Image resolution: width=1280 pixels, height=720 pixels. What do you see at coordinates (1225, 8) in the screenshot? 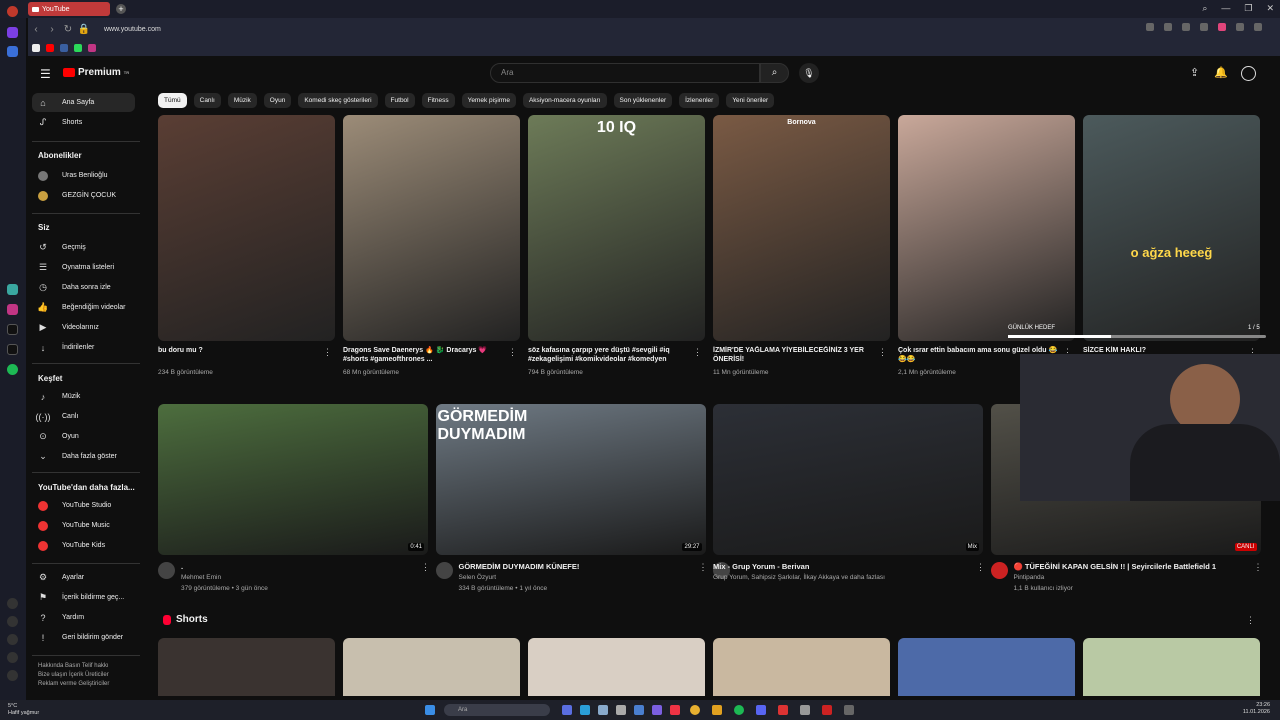
I see `minimize-icon: —` at bounding box center [1225, 8].